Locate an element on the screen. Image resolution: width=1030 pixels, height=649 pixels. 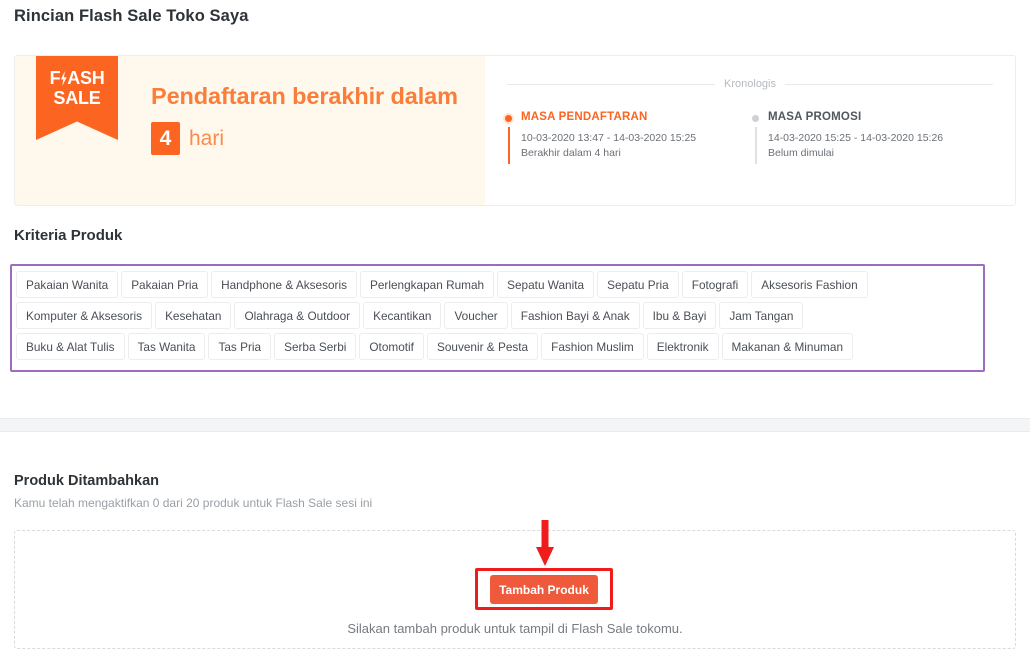
badge-letter-f: F is located at coordinates (55, 78).